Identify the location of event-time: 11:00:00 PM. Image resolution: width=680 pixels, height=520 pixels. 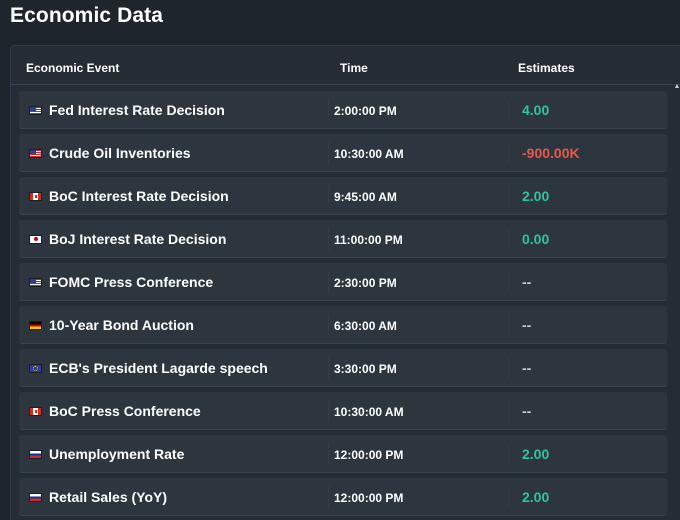
(368, 240).